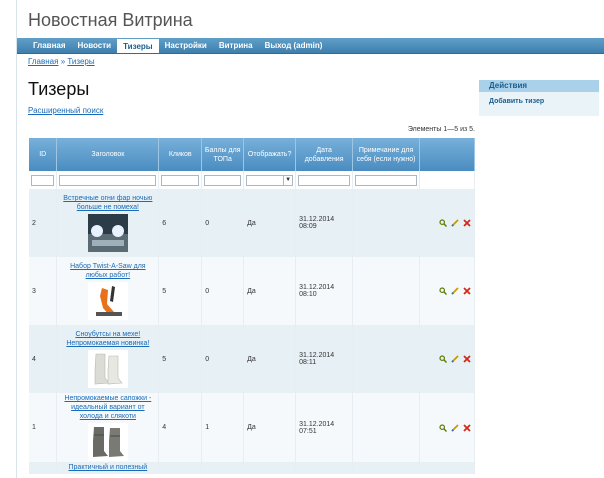 This screenshot has height=478, width=604. I want to click on chevron-down-icon: ▼, so click(287, 180).